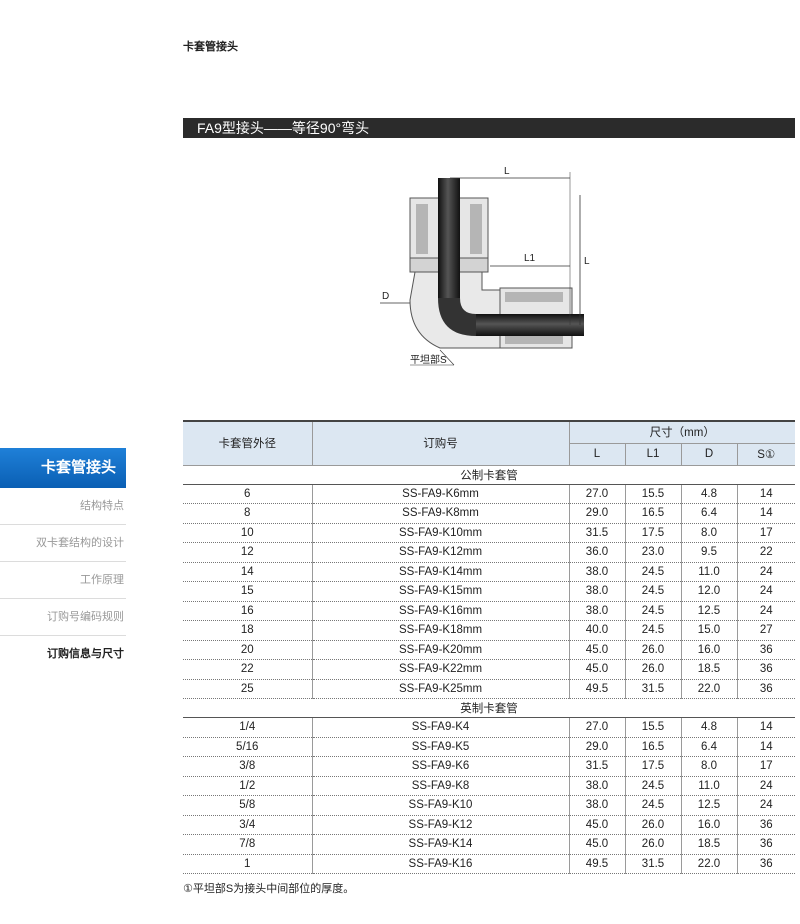  I want to click on sidebar-active-item: 卡套管接头, so click(63, 468).